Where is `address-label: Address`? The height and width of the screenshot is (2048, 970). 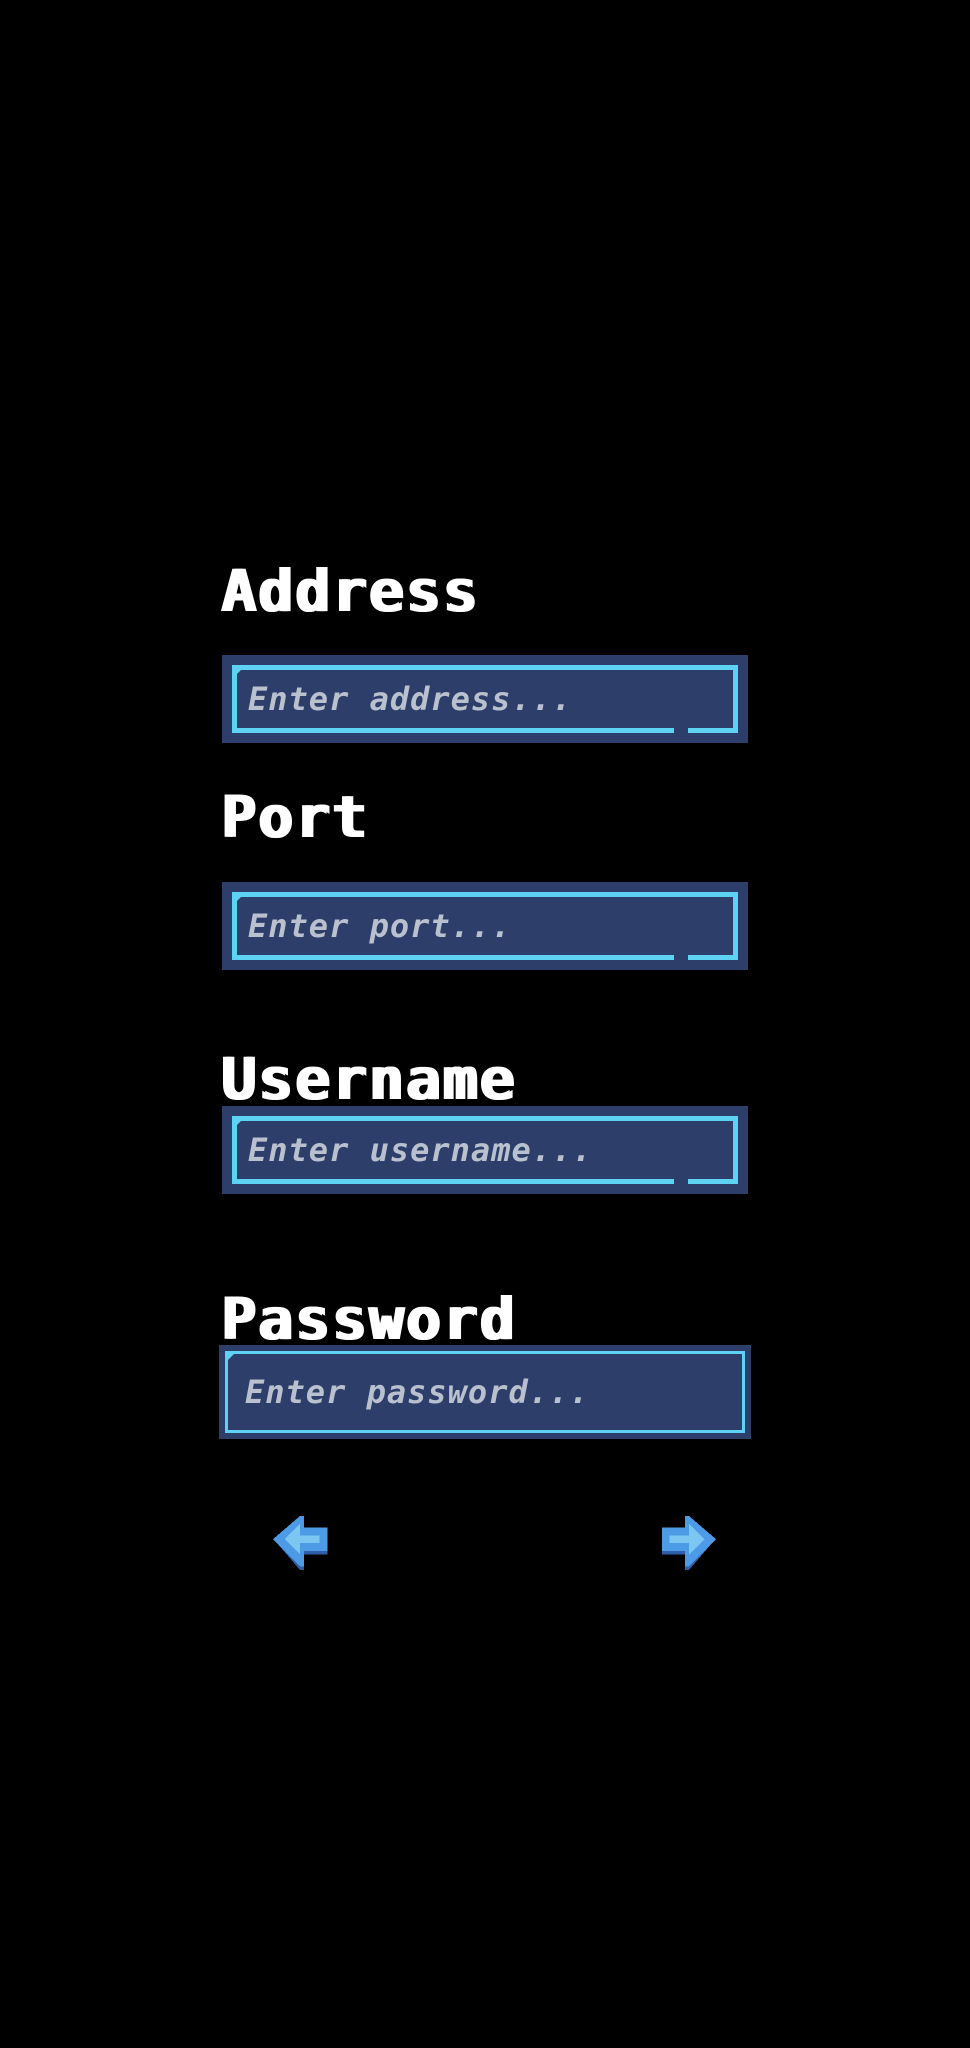 address-label: Address is located at coordinates (349, 591).